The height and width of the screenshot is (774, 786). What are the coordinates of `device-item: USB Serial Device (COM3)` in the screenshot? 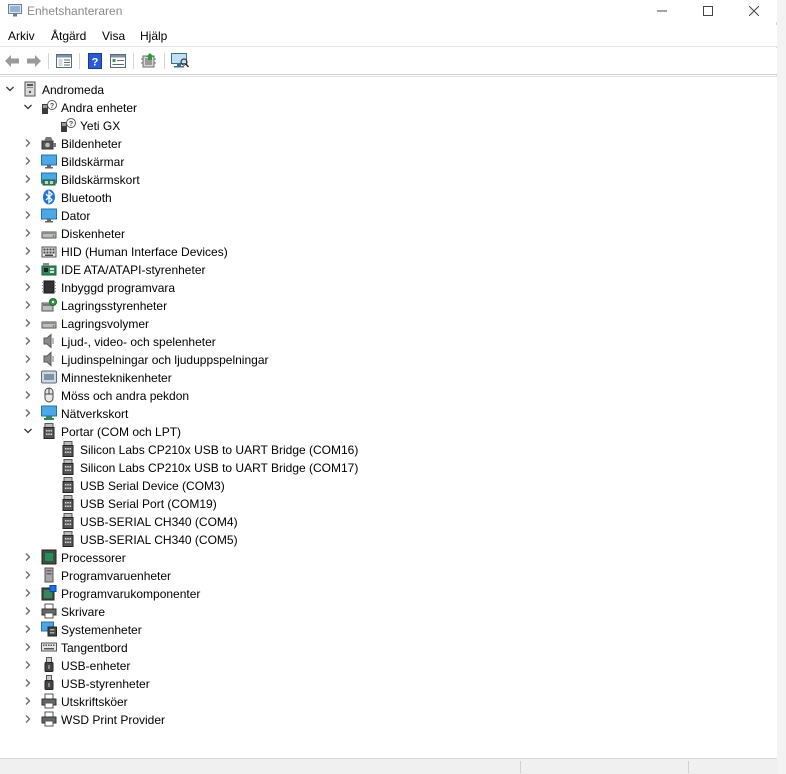 It's located at (380, 485).